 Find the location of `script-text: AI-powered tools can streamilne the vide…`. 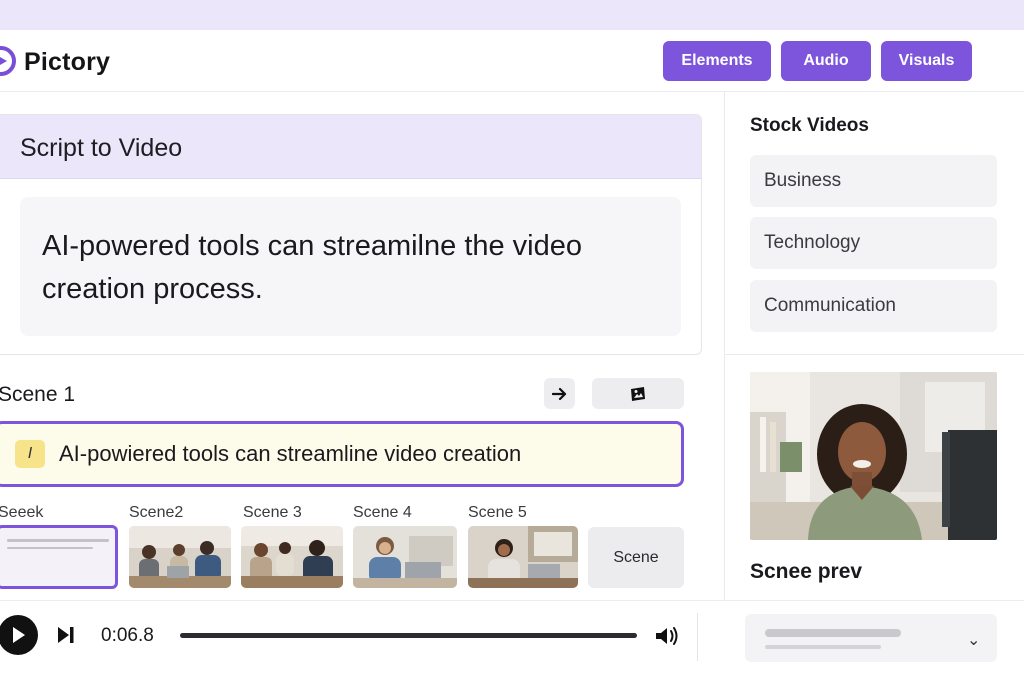

script-text: AI-powered tools can streamilne the vide… is located at coordinates (347, 268).